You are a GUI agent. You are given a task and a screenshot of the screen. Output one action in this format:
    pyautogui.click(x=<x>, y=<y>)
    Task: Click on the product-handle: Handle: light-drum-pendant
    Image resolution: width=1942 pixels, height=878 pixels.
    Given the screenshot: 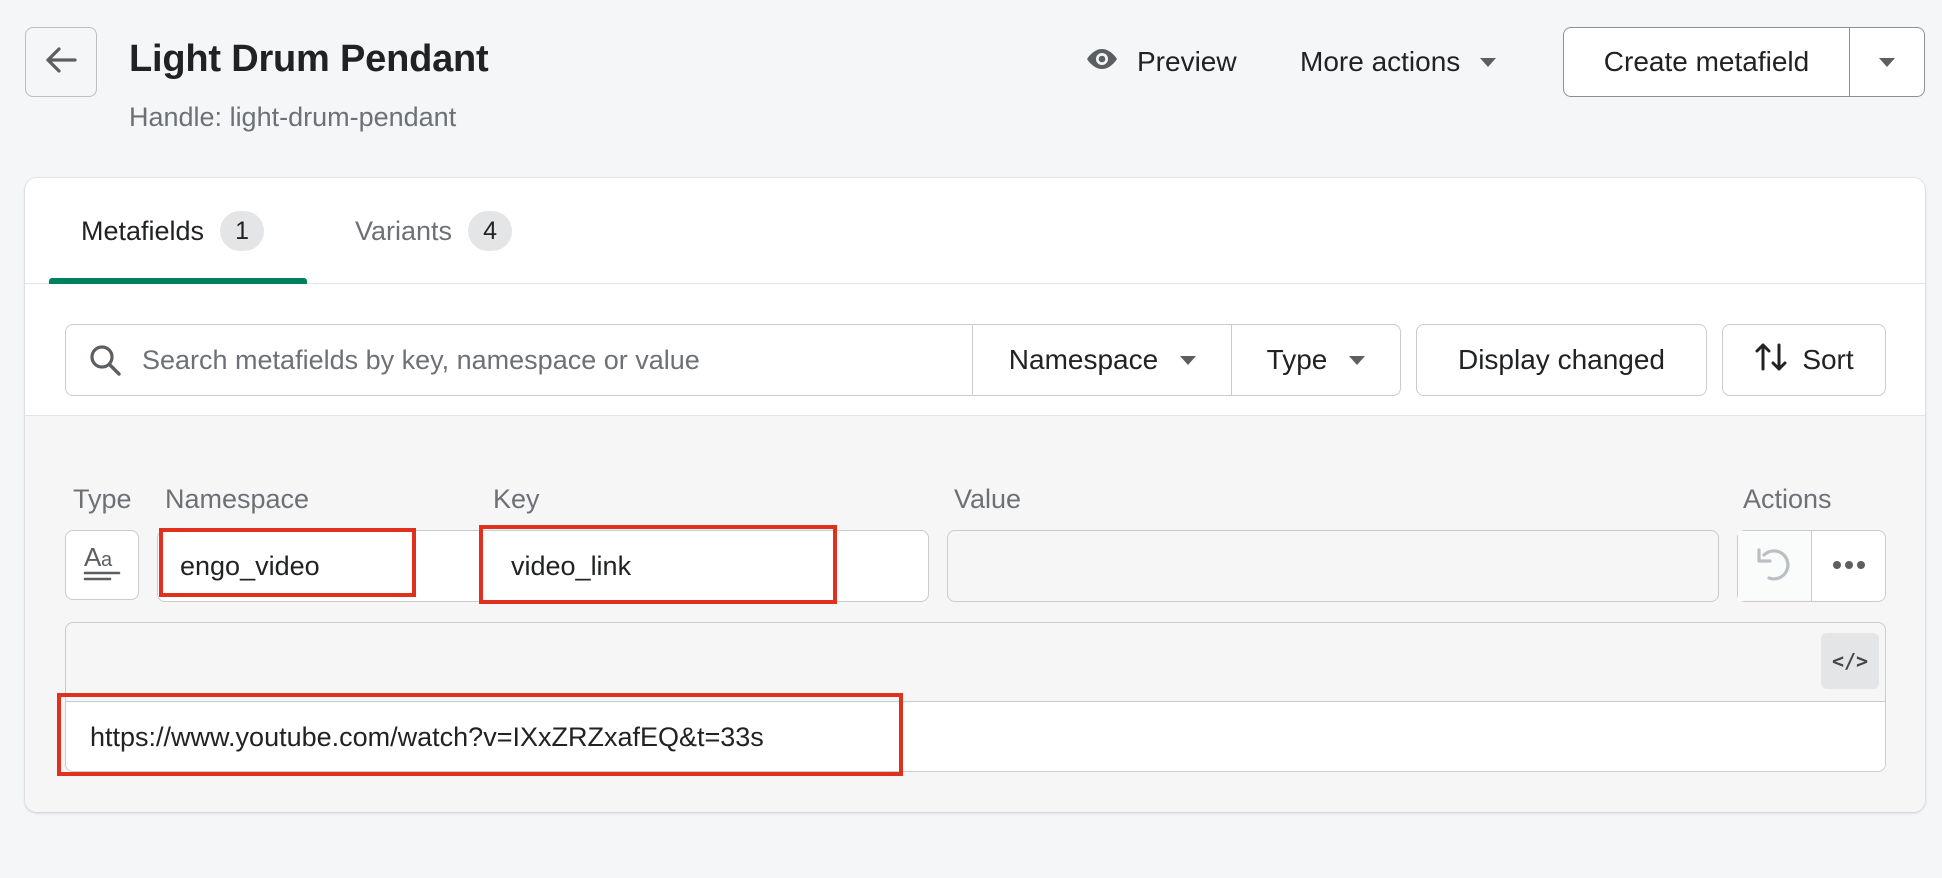 What is the action you would take?
    pyautogui.click(x=293, y=117)
    